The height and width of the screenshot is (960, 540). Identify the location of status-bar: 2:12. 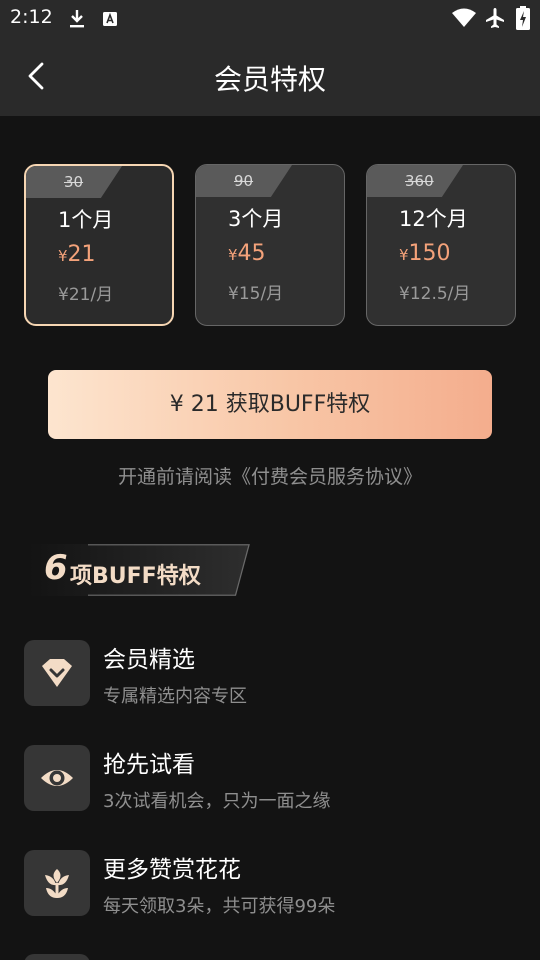
(270, 18).